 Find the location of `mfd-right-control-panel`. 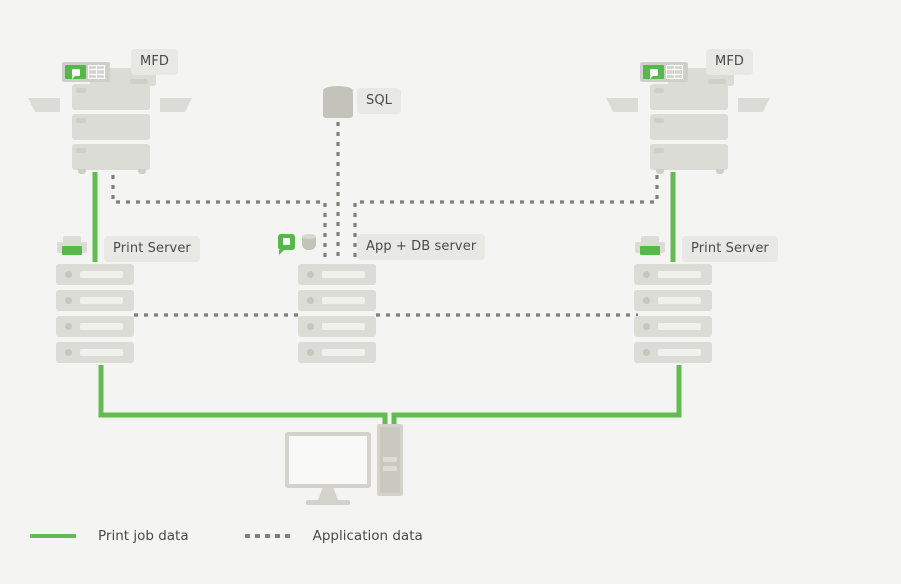

mfd-right-control-panel is located at coordinates (664, 72).